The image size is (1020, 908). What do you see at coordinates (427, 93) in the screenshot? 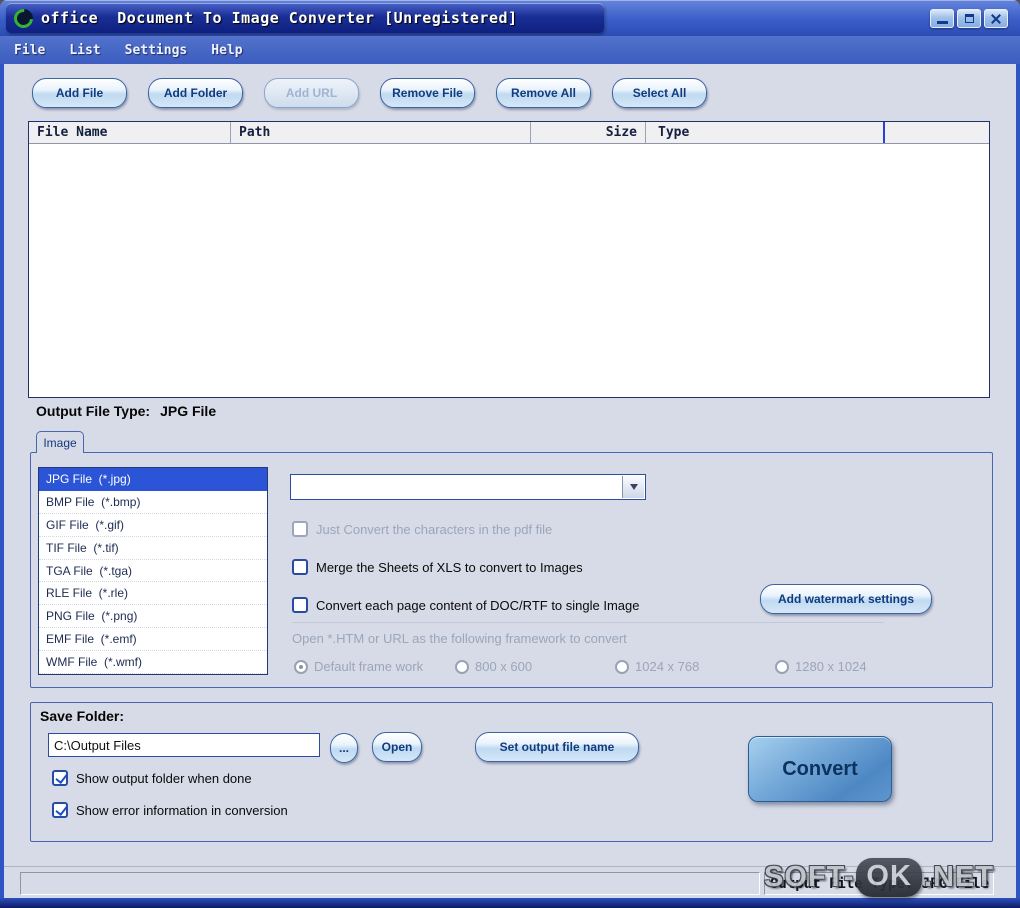
I see `remove-file-button: Remove File` at bounding box center [427, 93].